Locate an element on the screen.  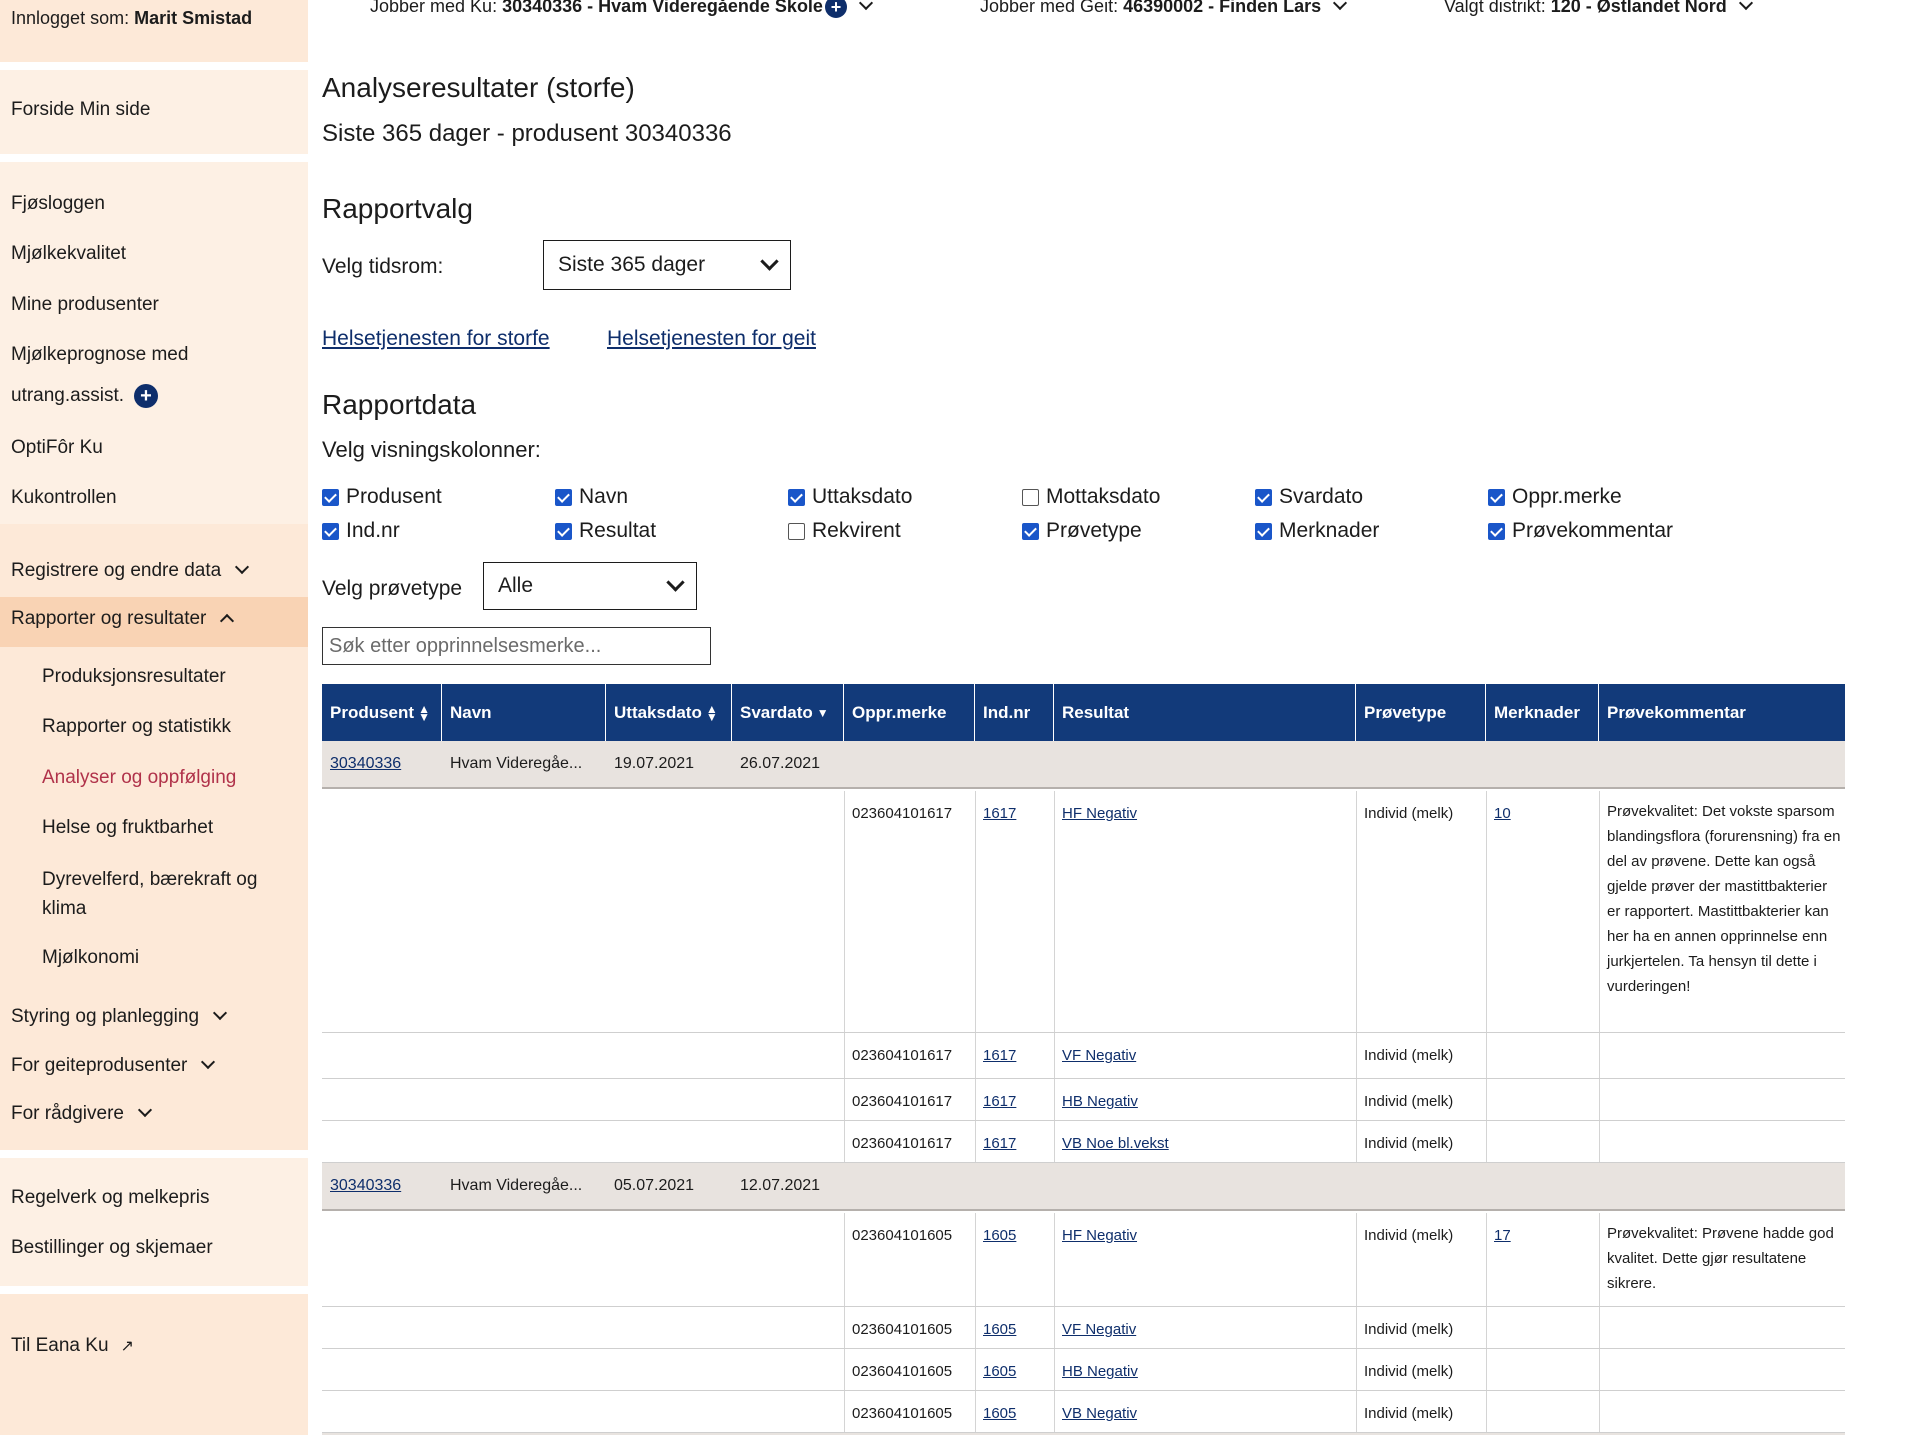
cell-merknad: 17 is located at coordinates (1502, 1235).